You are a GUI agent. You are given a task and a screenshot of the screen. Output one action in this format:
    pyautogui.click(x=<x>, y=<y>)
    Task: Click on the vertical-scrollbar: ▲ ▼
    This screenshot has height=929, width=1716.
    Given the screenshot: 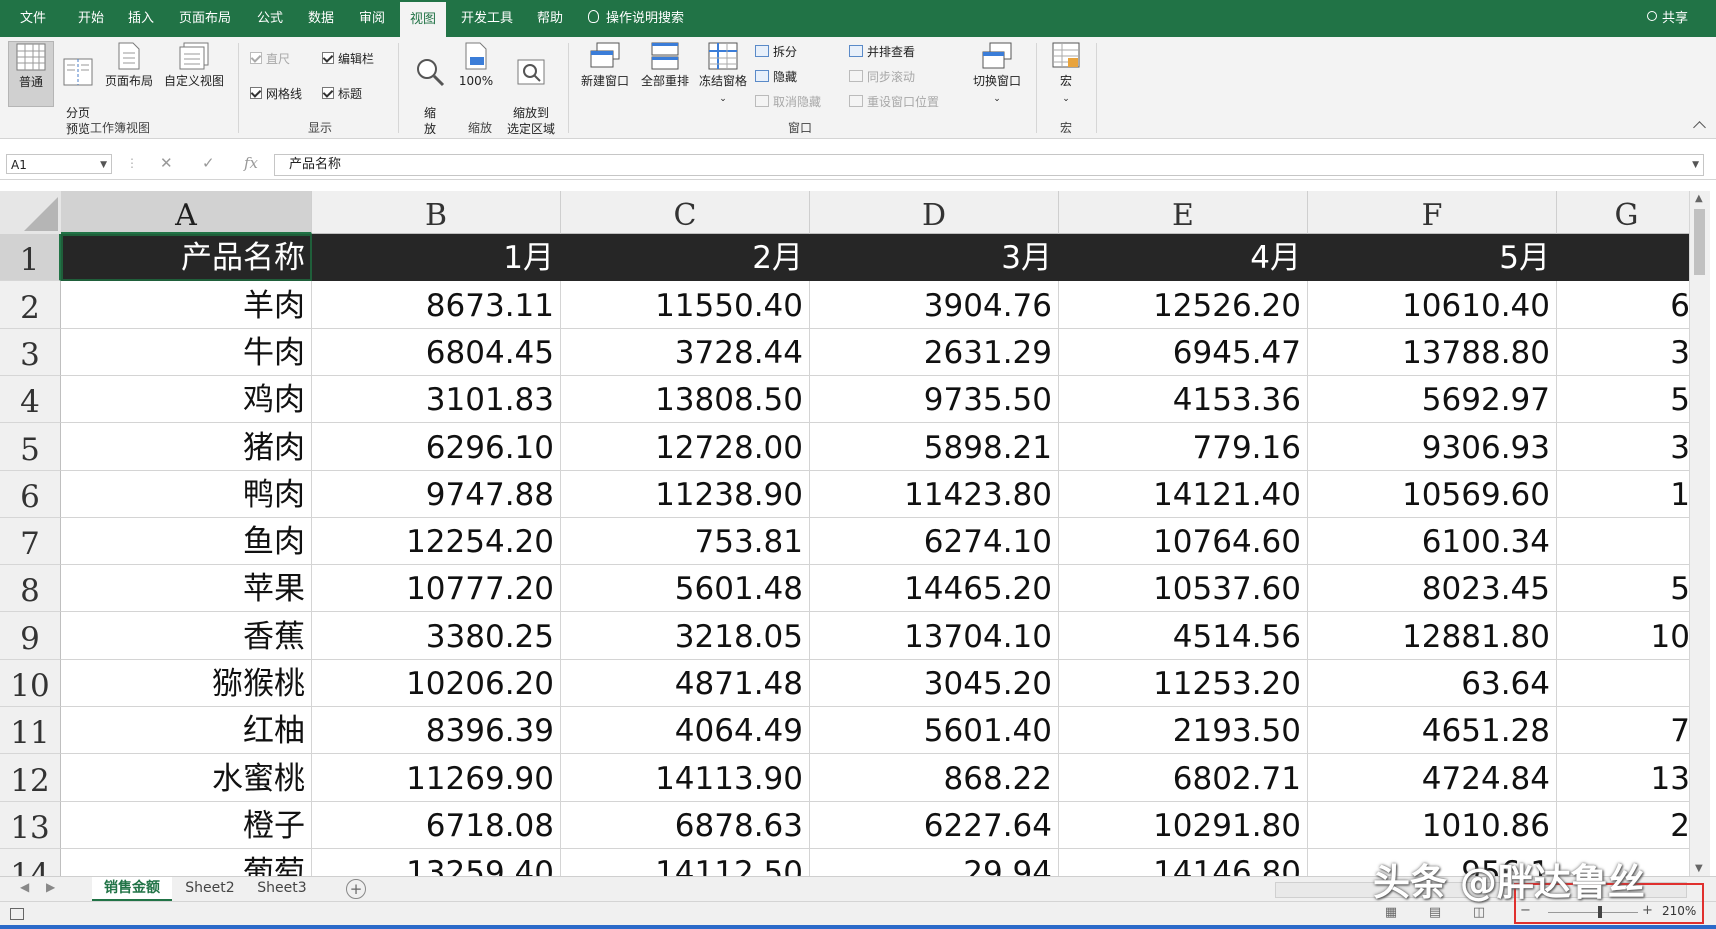 What is the action you would take?
    pyautogui.click(x=1699, y=533)
    